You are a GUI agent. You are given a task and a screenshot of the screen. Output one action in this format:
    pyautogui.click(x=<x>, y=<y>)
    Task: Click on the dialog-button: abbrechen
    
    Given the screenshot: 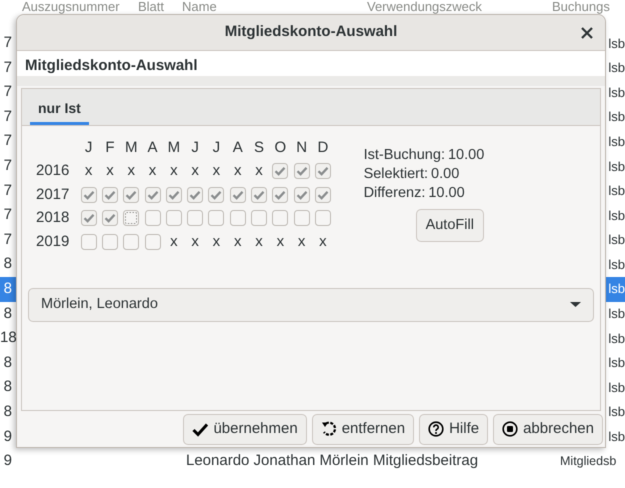 What is the action you would take?
    pyautogui.click(x=548, y=429)
    